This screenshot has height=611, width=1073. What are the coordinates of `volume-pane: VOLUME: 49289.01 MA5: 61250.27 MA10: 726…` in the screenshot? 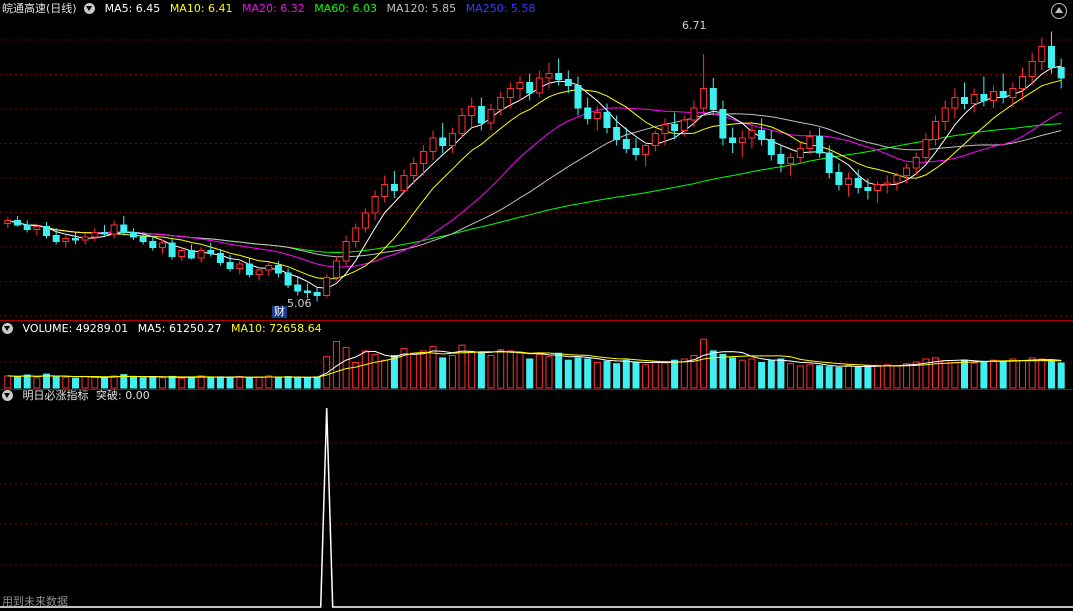 It's located at (536, 355).